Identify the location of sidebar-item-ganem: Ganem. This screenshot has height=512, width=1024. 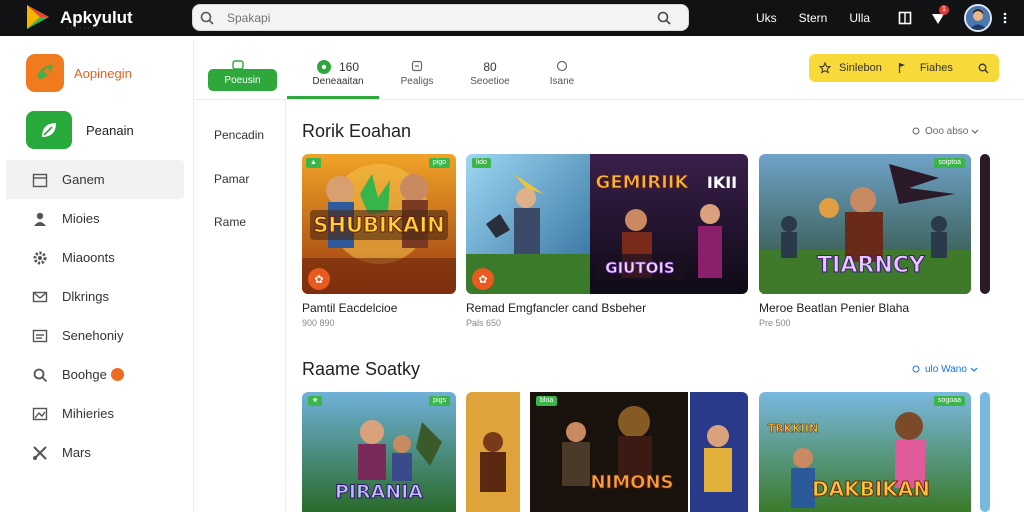
(95, 179).